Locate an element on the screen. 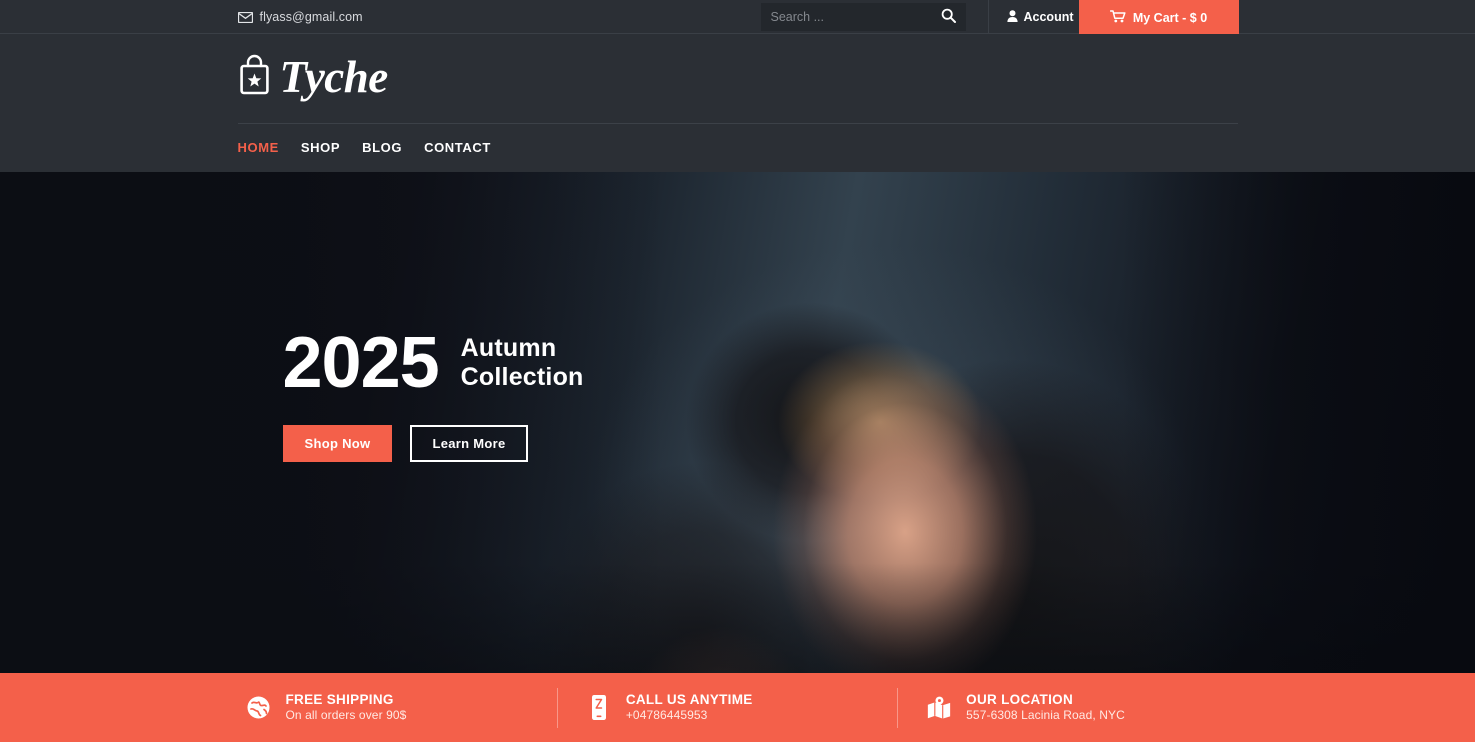  hero-subtitle-line2: Collection is located at coordinates (522, 377).